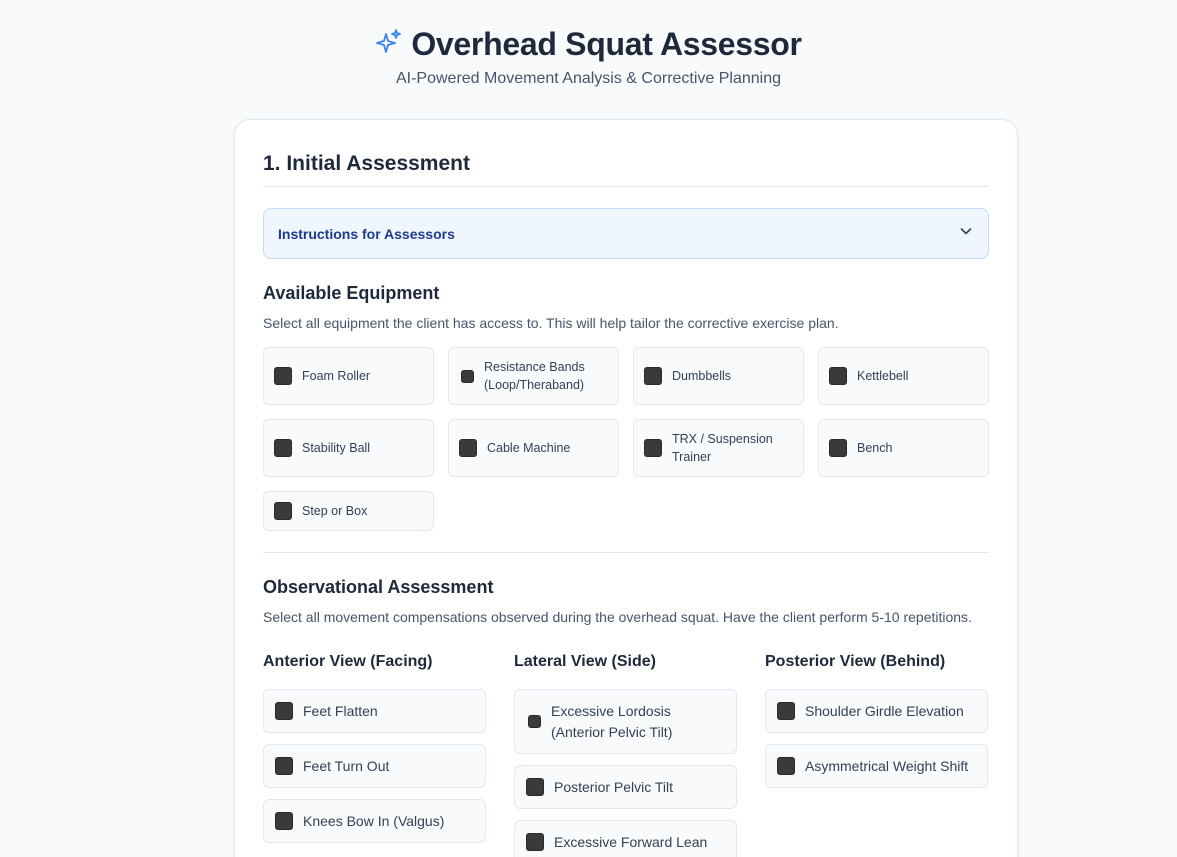 This screenshot has height=857, width=1177. What do you see at coordinates (883, 376) in the screenshot?
I see `equipment-label: Kettlebell` at bounding box center [883, 376].